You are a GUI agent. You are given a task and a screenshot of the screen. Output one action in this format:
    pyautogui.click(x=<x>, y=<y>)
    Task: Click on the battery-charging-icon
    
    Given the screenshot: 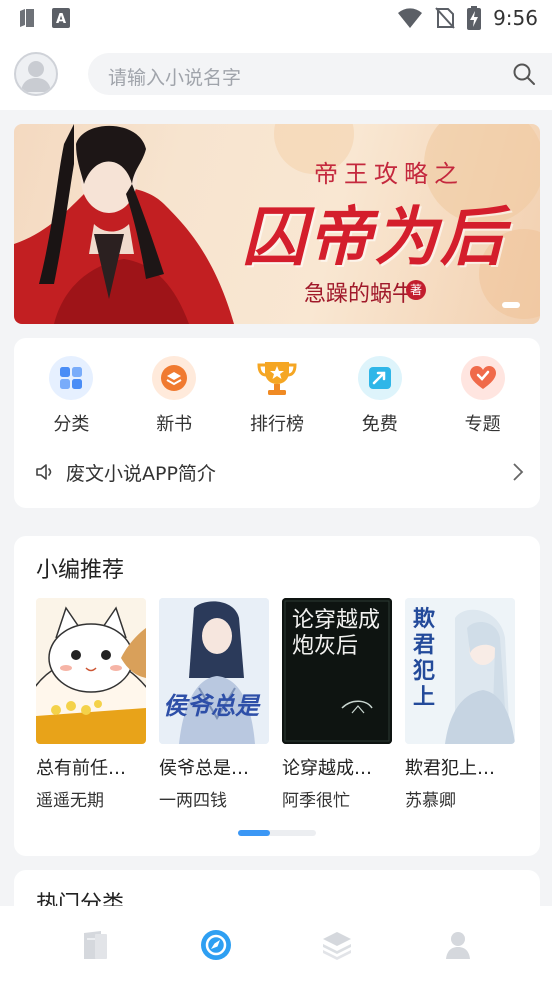 What is the action you would take?
    pyautogui.click(x=474, y=18)
    